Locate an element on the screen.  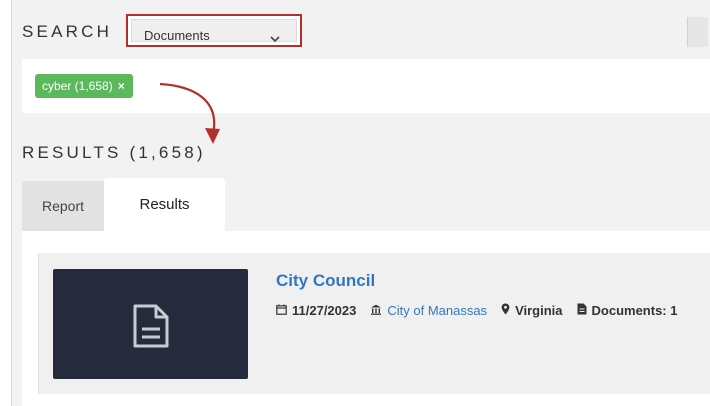
tab-report-label: Report is located at coordinates (63, 206).